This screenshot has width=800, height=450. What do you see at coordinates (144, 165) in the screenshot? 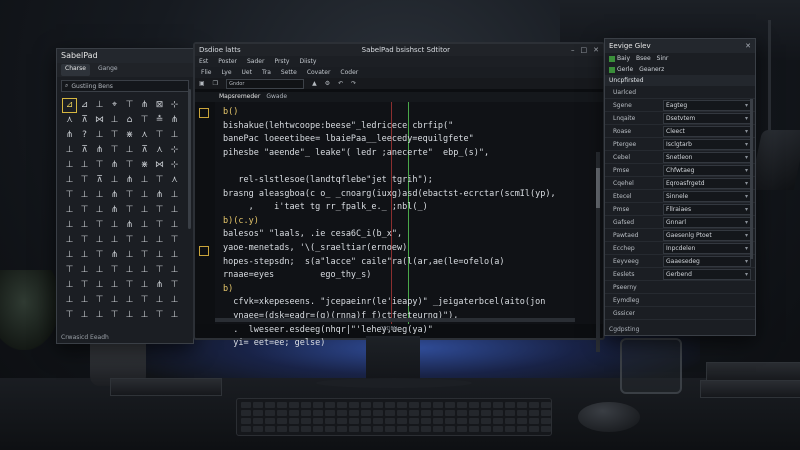
I see `glyph-item: ⋇` at bounding box center [144, 165].